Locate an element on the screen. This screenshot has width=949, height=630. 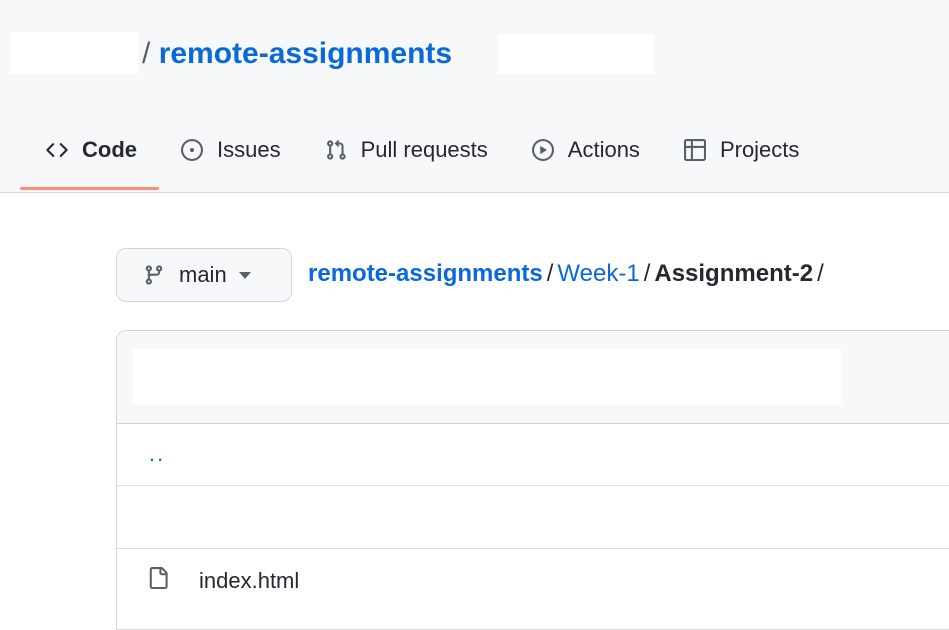
tab-pull-requests: Pull requests is located at coordinates (406, 150).